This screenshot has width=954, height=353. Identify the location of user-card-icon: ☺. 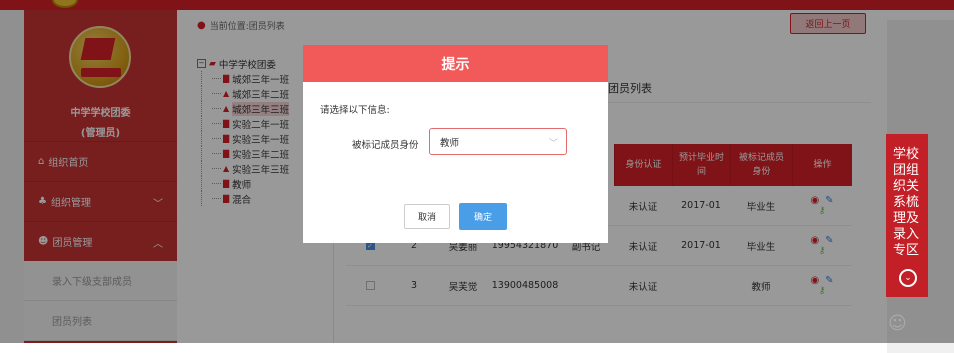
(904, 328).